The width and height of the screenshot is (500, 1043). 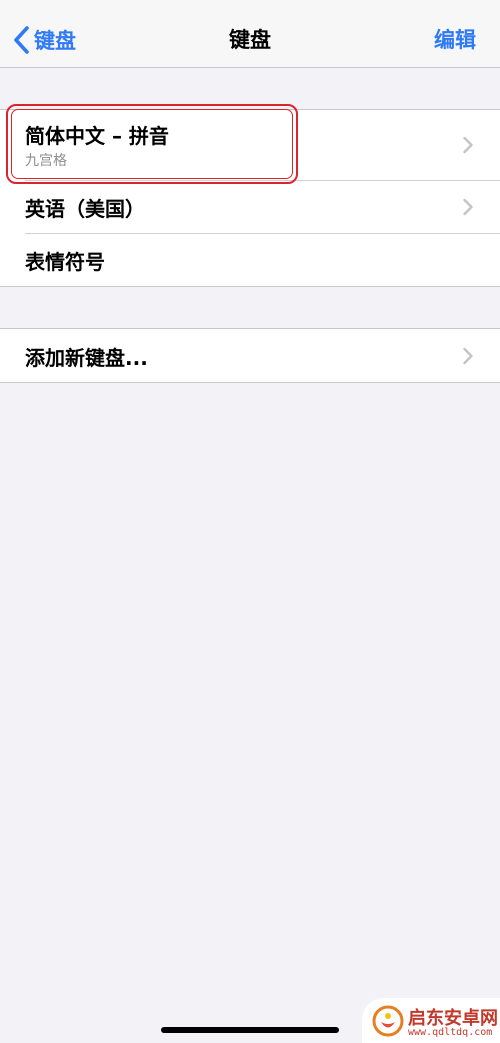 What do you see at coordinates (431, 1020) in the screenshot?
I see `site-watermark: 启东安卓网 www.qdltdq.com` at bounding box center [431, 1020].